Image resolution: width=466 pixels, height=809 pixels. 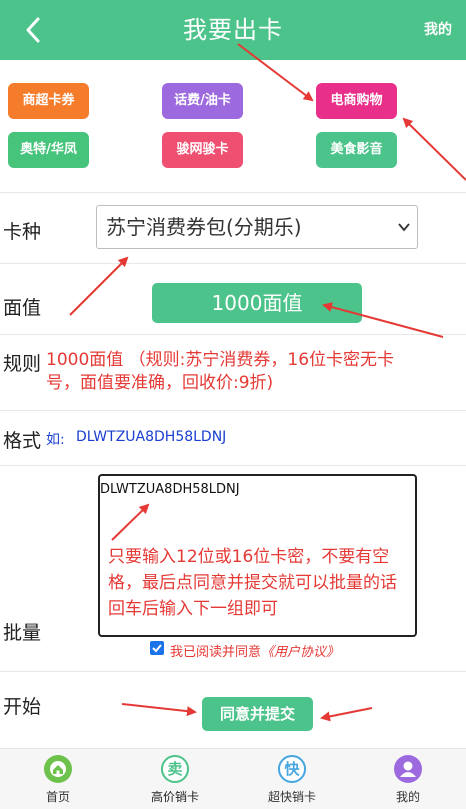 What do you see at coordinates (257, 303) in the screenshot?
I see `face-value-button: 1000面值` at bounding box center [257, 303].